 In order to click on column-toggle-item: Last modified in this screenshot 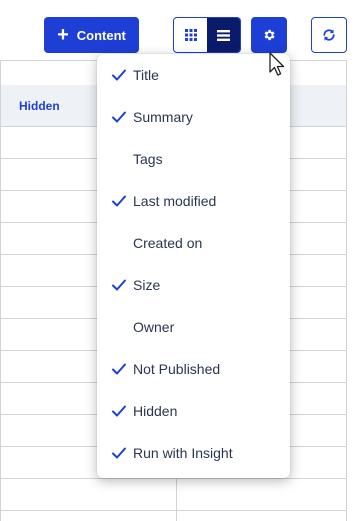, I will do `click(193, 201)`.